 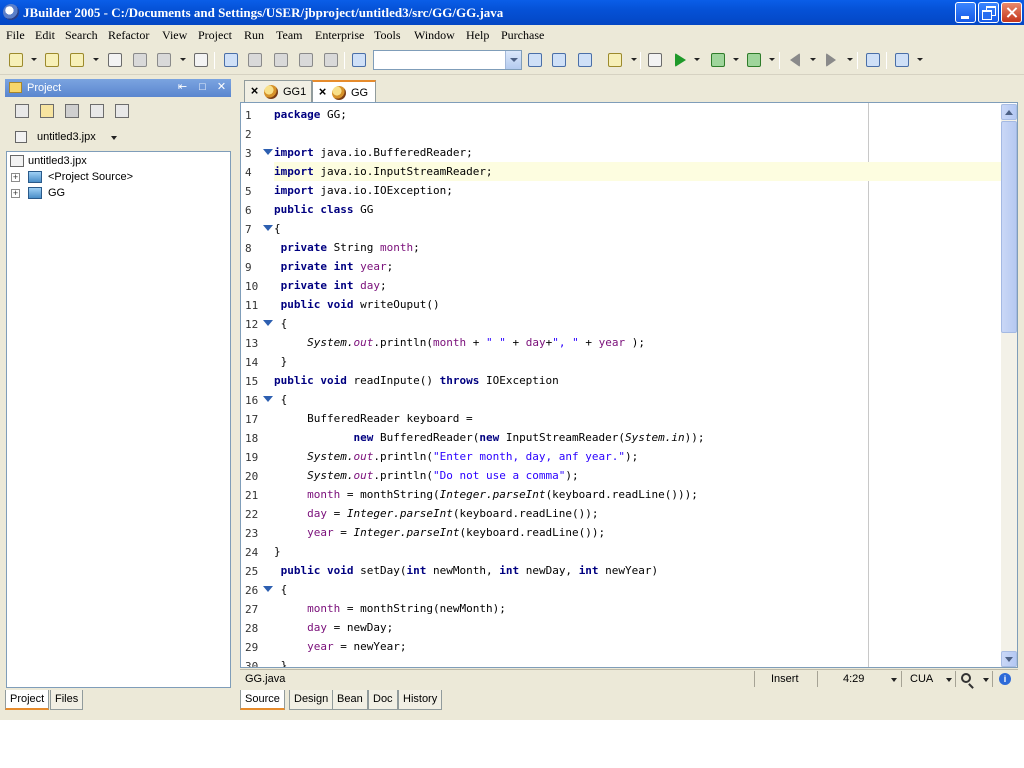 I want to click on tab-bean: Bean, so click(x=350, y=700).